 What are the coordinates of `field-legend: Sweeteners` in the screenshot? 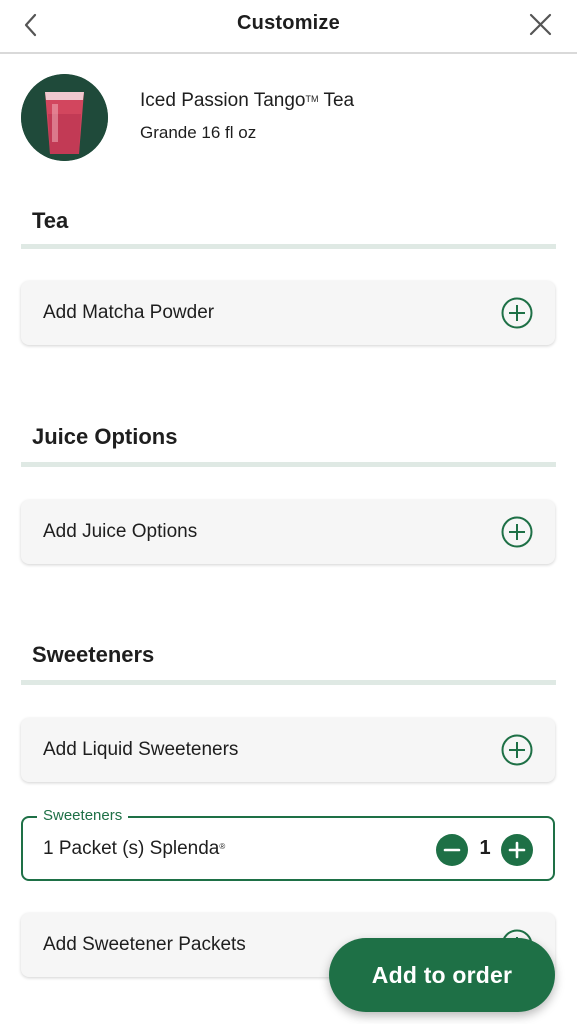 It's located at (83, 815).